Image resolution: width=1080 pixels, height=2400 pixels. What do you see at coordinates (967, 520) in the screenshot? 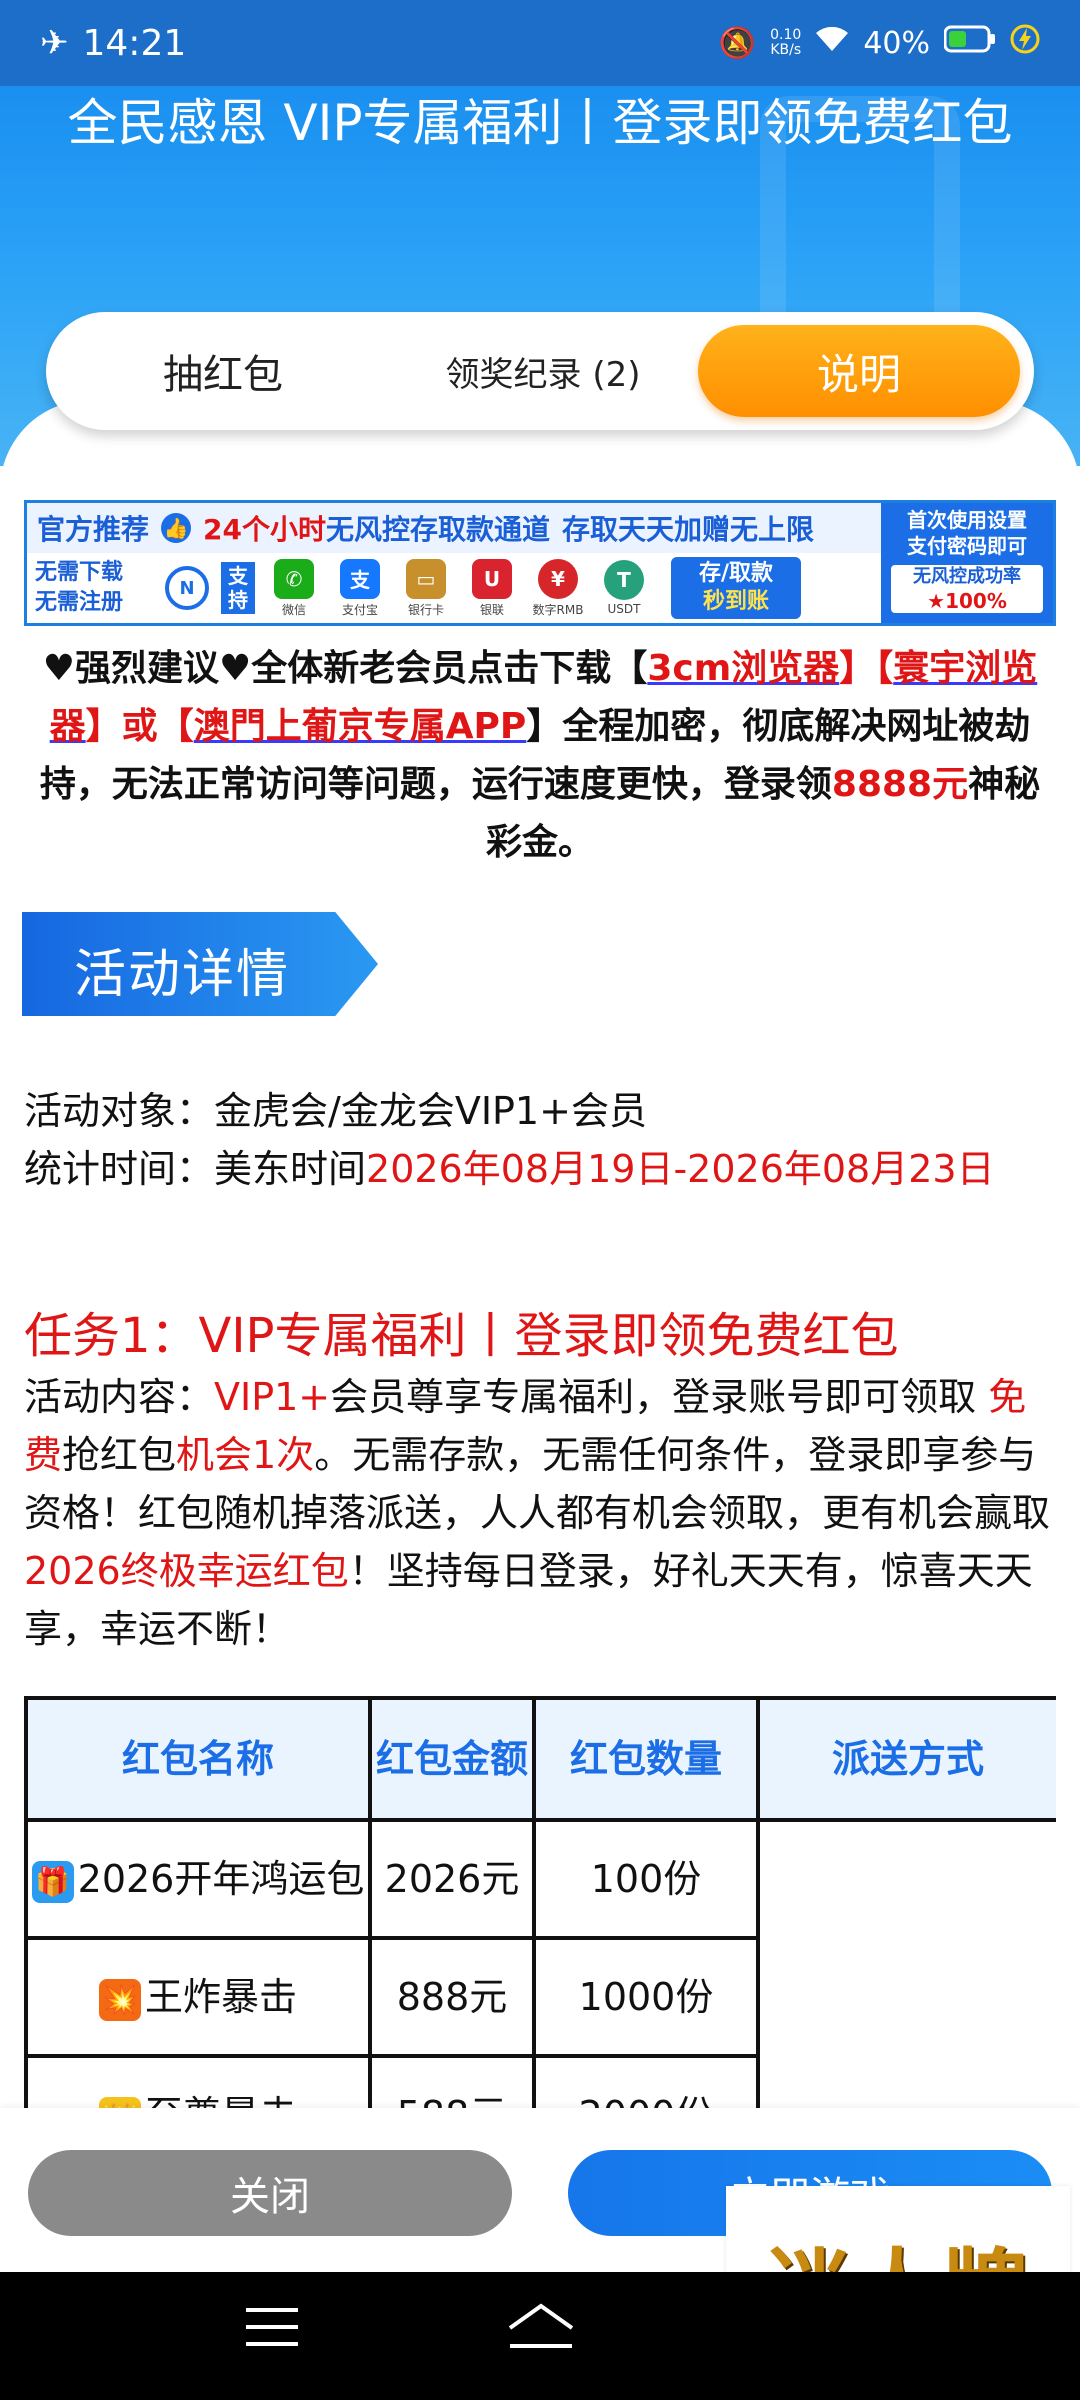
I see `banner-right-line: 首次使用设置` at bounding box center [967, 520].